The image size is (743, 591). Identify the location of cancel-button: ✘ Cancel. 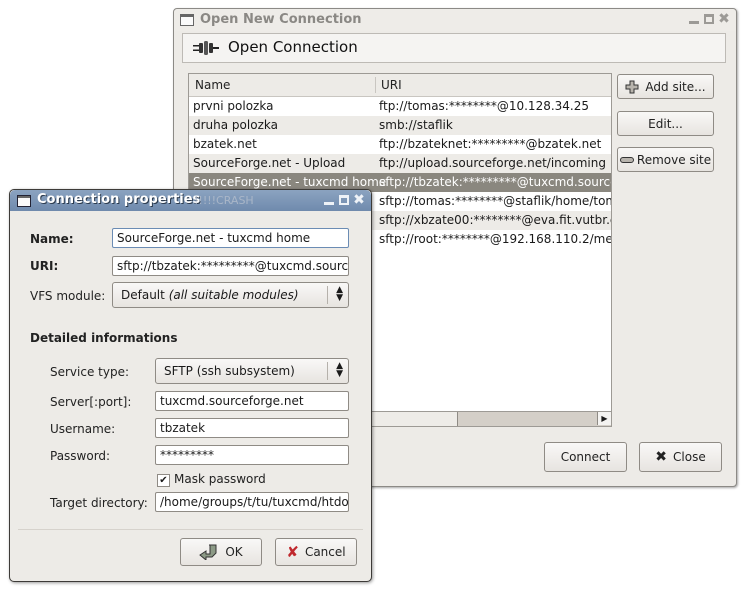
(316, 552).